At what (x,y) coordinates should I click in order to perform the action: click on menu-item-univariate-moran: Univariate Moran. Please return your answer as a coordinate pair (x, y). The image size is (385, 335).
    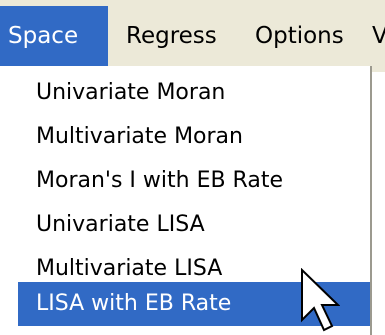
    Looking at the image, I should click on (194, 93).